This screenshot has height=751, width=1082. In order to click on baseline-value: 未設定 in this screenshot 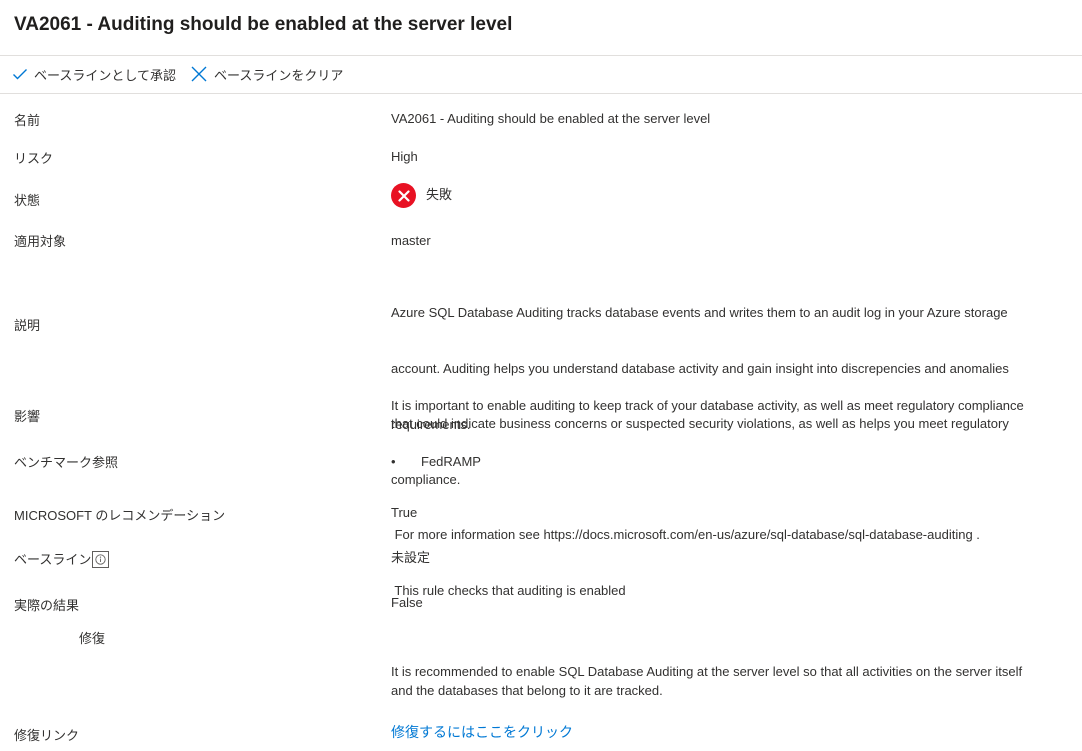, I will do `click(411, 557)`.